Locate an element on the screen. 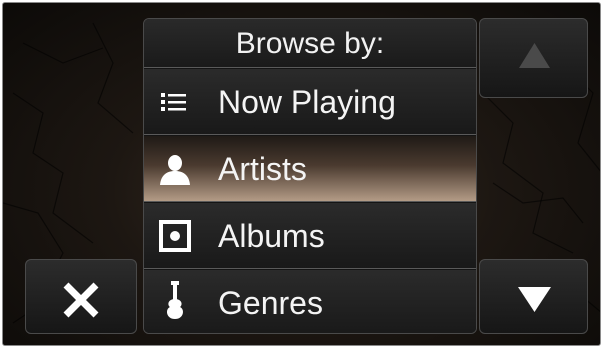  menu-item-label: Now Playing is located at coordinates (307, 102).